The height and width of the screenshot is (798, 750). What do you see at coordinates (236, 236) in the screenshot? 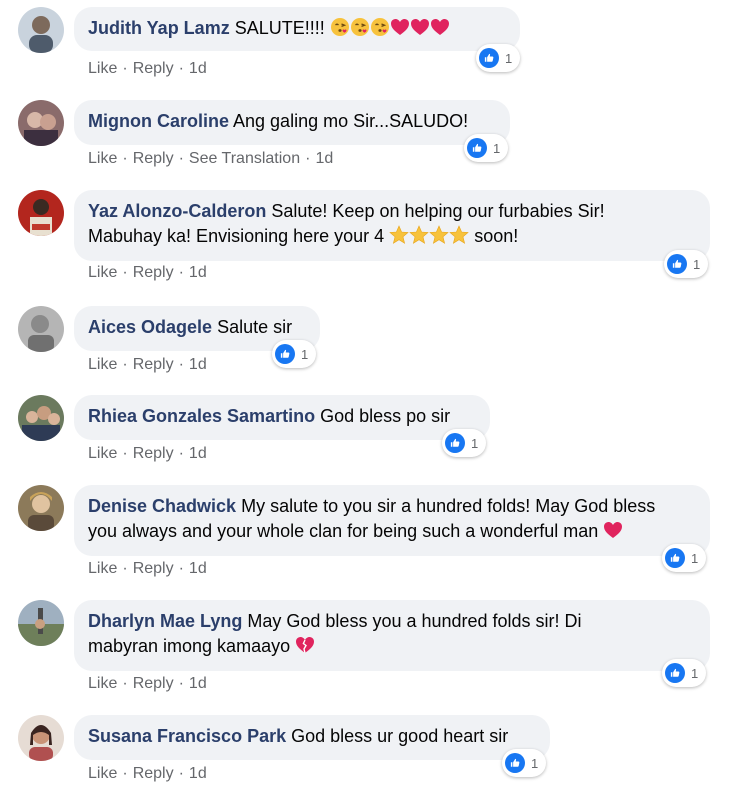
I see `comment-text-continued: Mabuhay ka! Envisioning here your 4` at bounding box center [236, 236].